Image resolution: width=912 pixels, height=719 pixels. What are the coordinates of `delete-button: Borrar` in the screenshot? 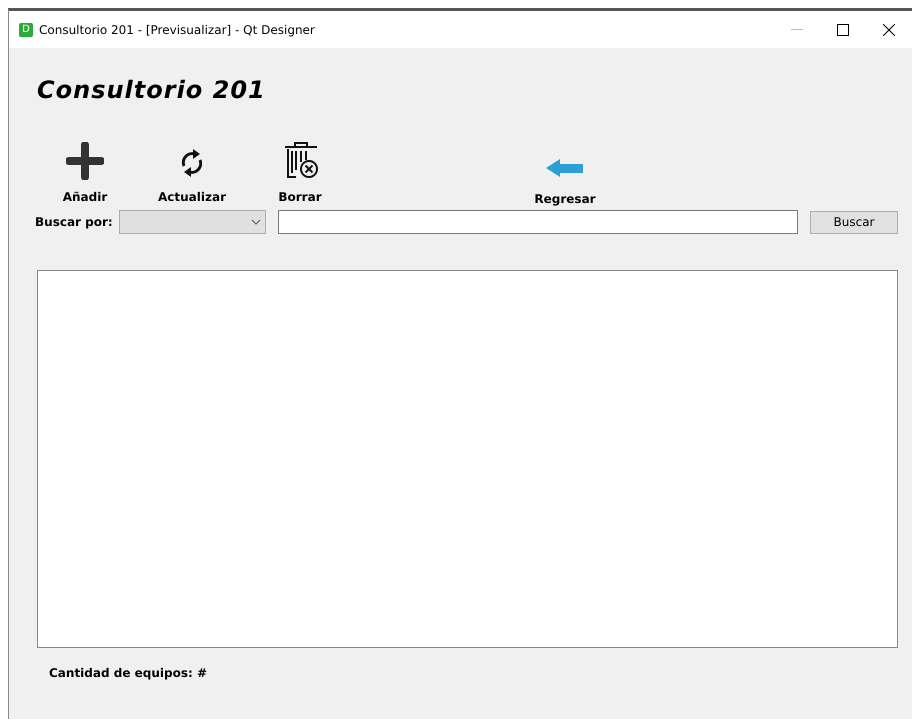 It's located at (300, 173).